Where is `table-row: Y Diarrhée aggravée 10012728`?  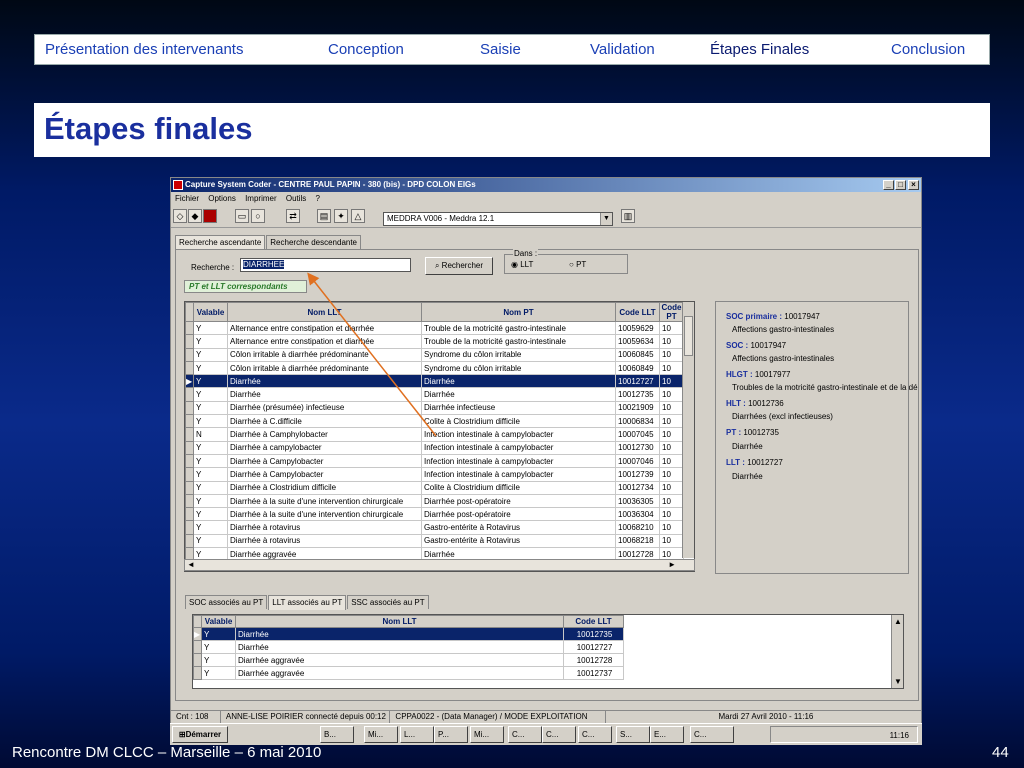
table-row: Y Diarrhée aggravée 10012728 is located at coordinates (408, 660).